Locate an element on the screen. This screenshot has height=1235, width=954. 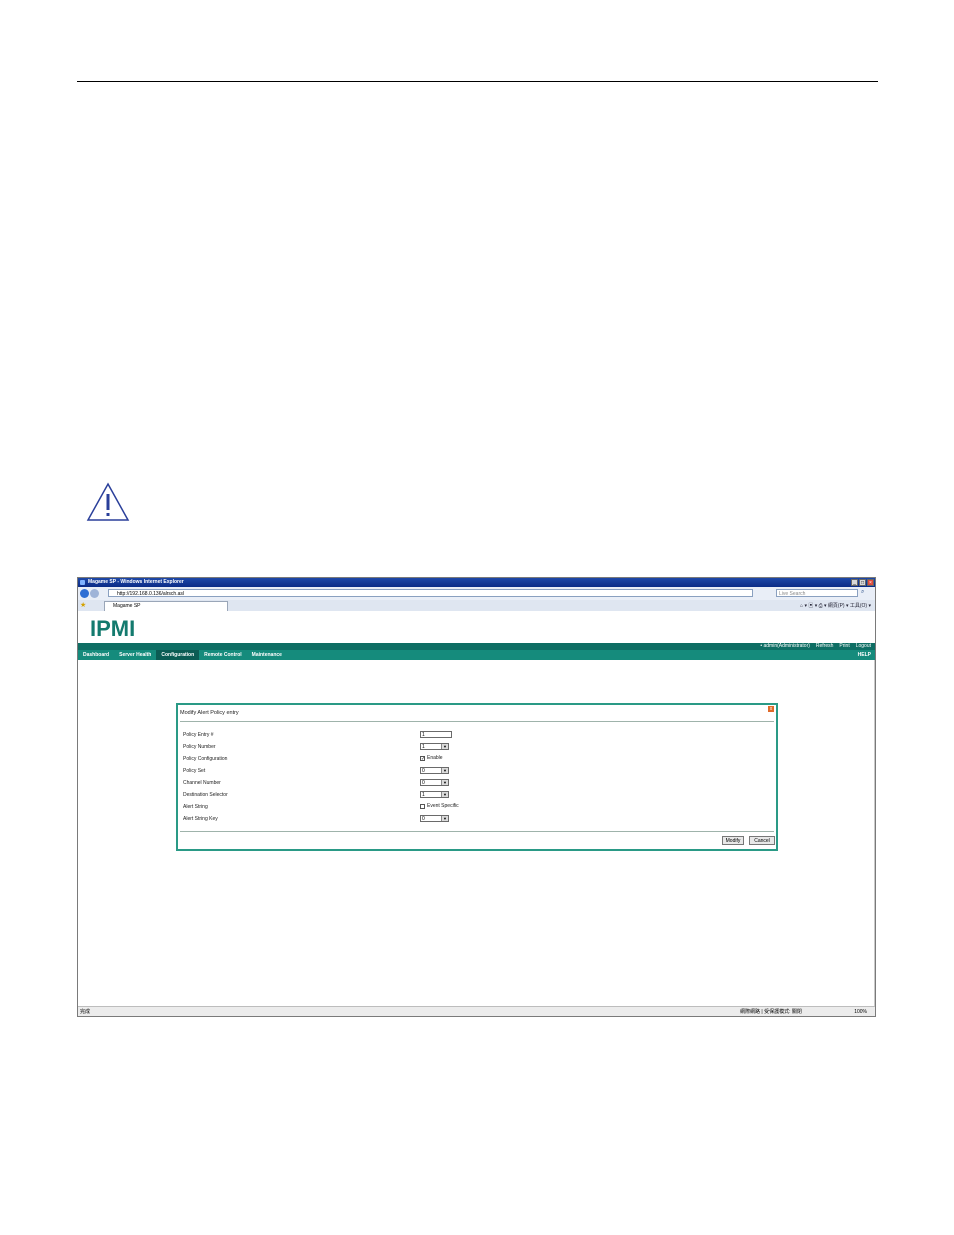
close-icon: × is located at coordinates (870, 582).